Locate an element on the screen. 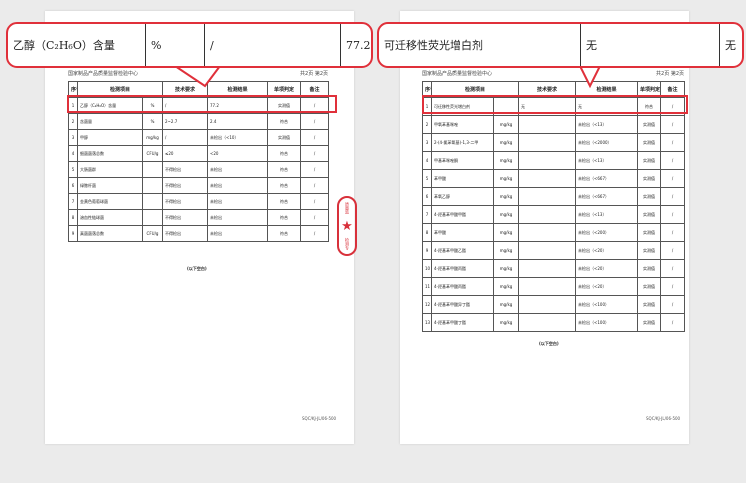 Image resolution: width=746 pixels, height=483 pixels. callout-unit: % is located at coordinates (175, 45).